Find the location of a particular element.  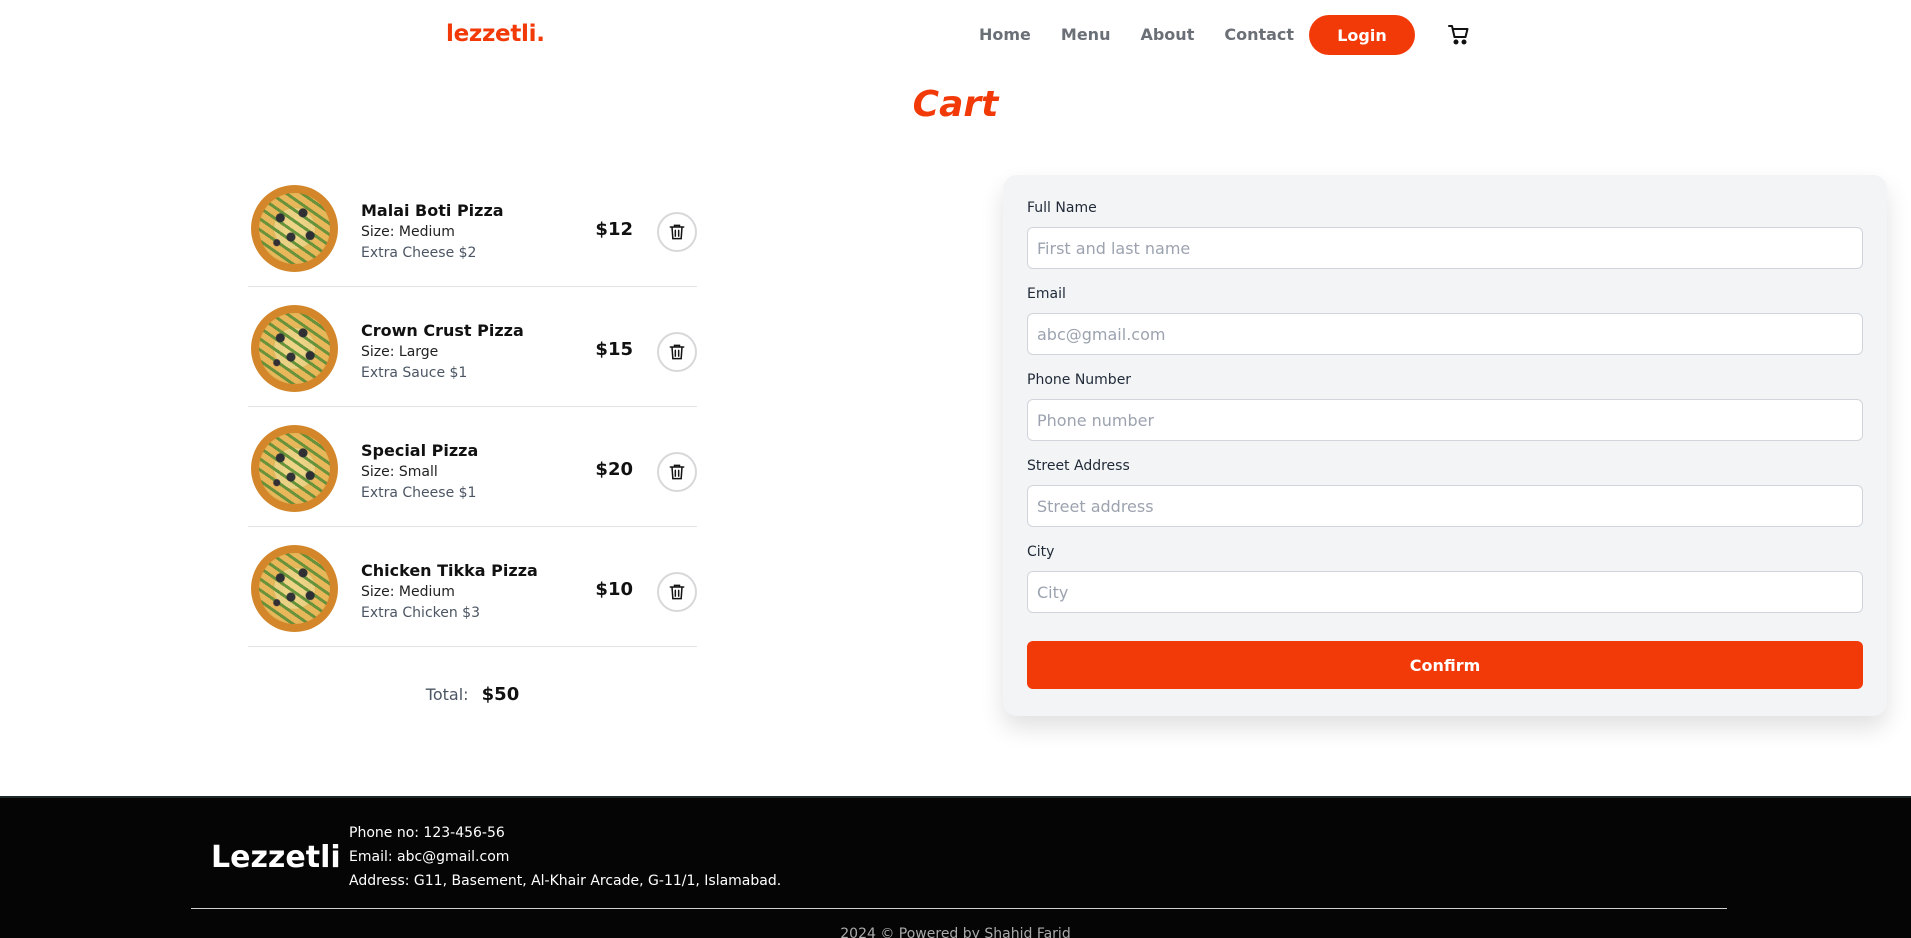

item-price: $15 is located at coordinates (614, 349).